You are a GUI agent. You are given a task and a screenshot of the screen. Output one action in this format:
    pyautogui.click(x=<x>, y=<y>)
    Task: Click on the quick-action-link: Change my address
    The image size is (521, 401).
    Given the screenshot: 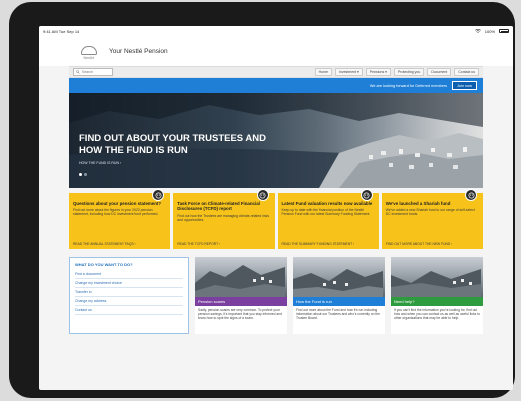 What is the action you would take?
    pyautogui.click(x=129, y=301)
    